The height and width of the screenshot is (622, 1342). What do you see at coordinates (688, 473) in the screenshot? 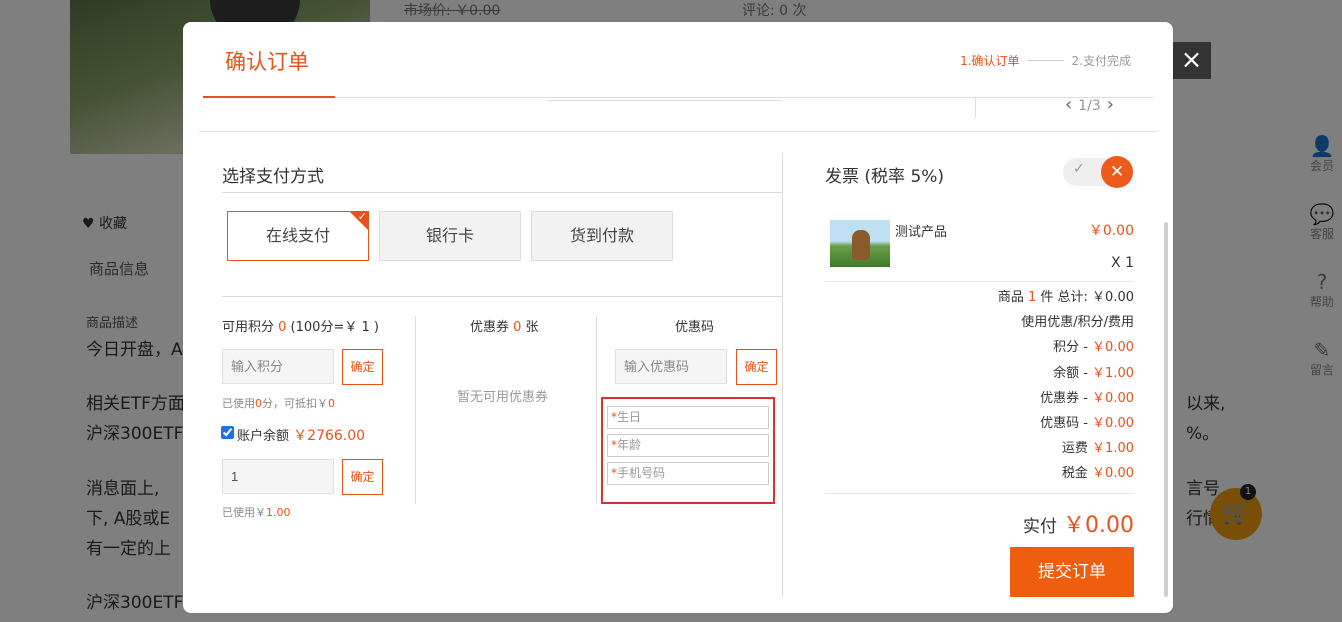
I see `phone-field: *手机号码` at bounding box center [688, 473].